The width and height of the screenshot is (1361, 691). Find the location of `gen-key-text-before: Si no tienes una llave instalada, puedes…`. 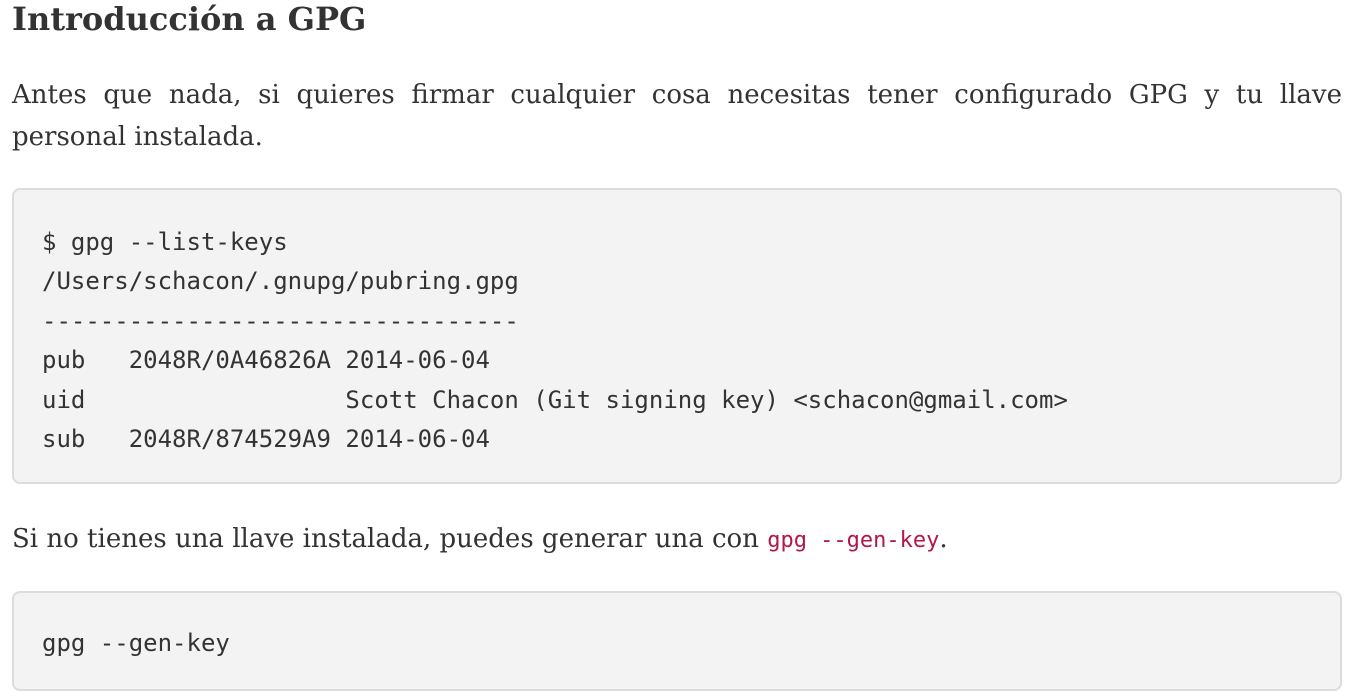

gen-key-text-before: Si no tienes una llave instalada, puedes… is located at coordinates (390, 539).